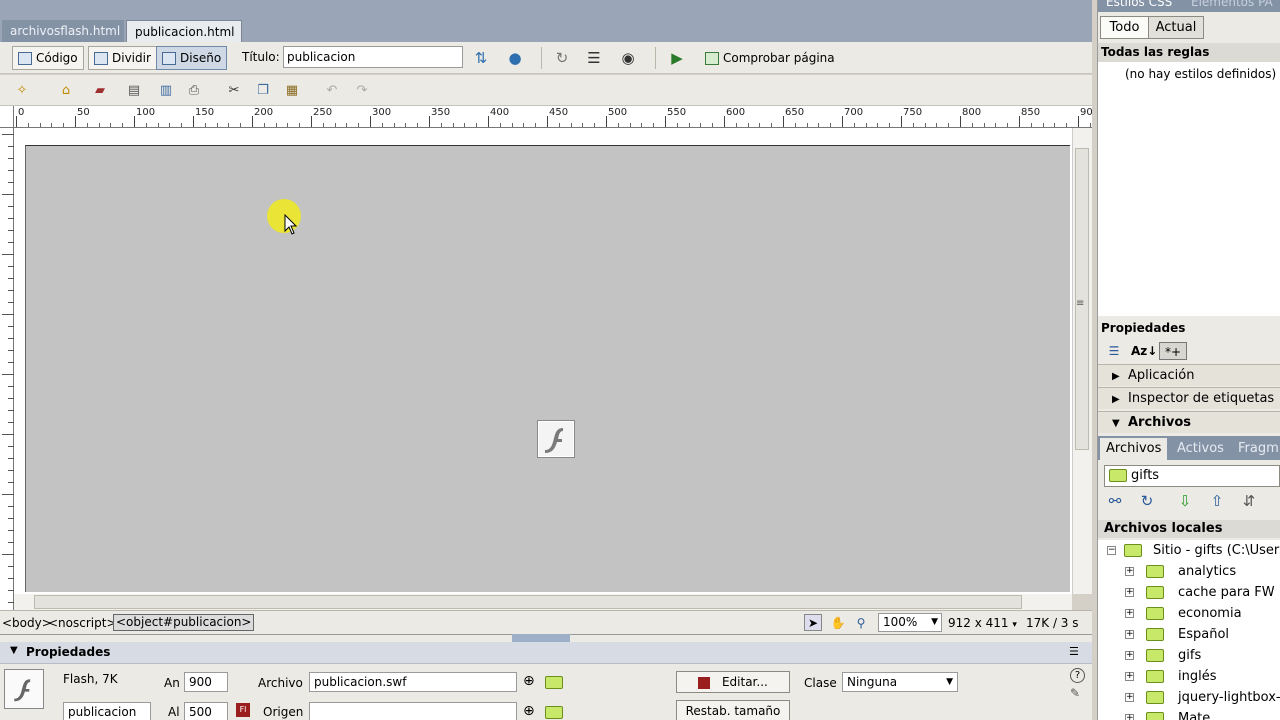  Describe the element at coordinates (413, 682) in the screenshot. I see `file-field: publicacion.swf` at that location.